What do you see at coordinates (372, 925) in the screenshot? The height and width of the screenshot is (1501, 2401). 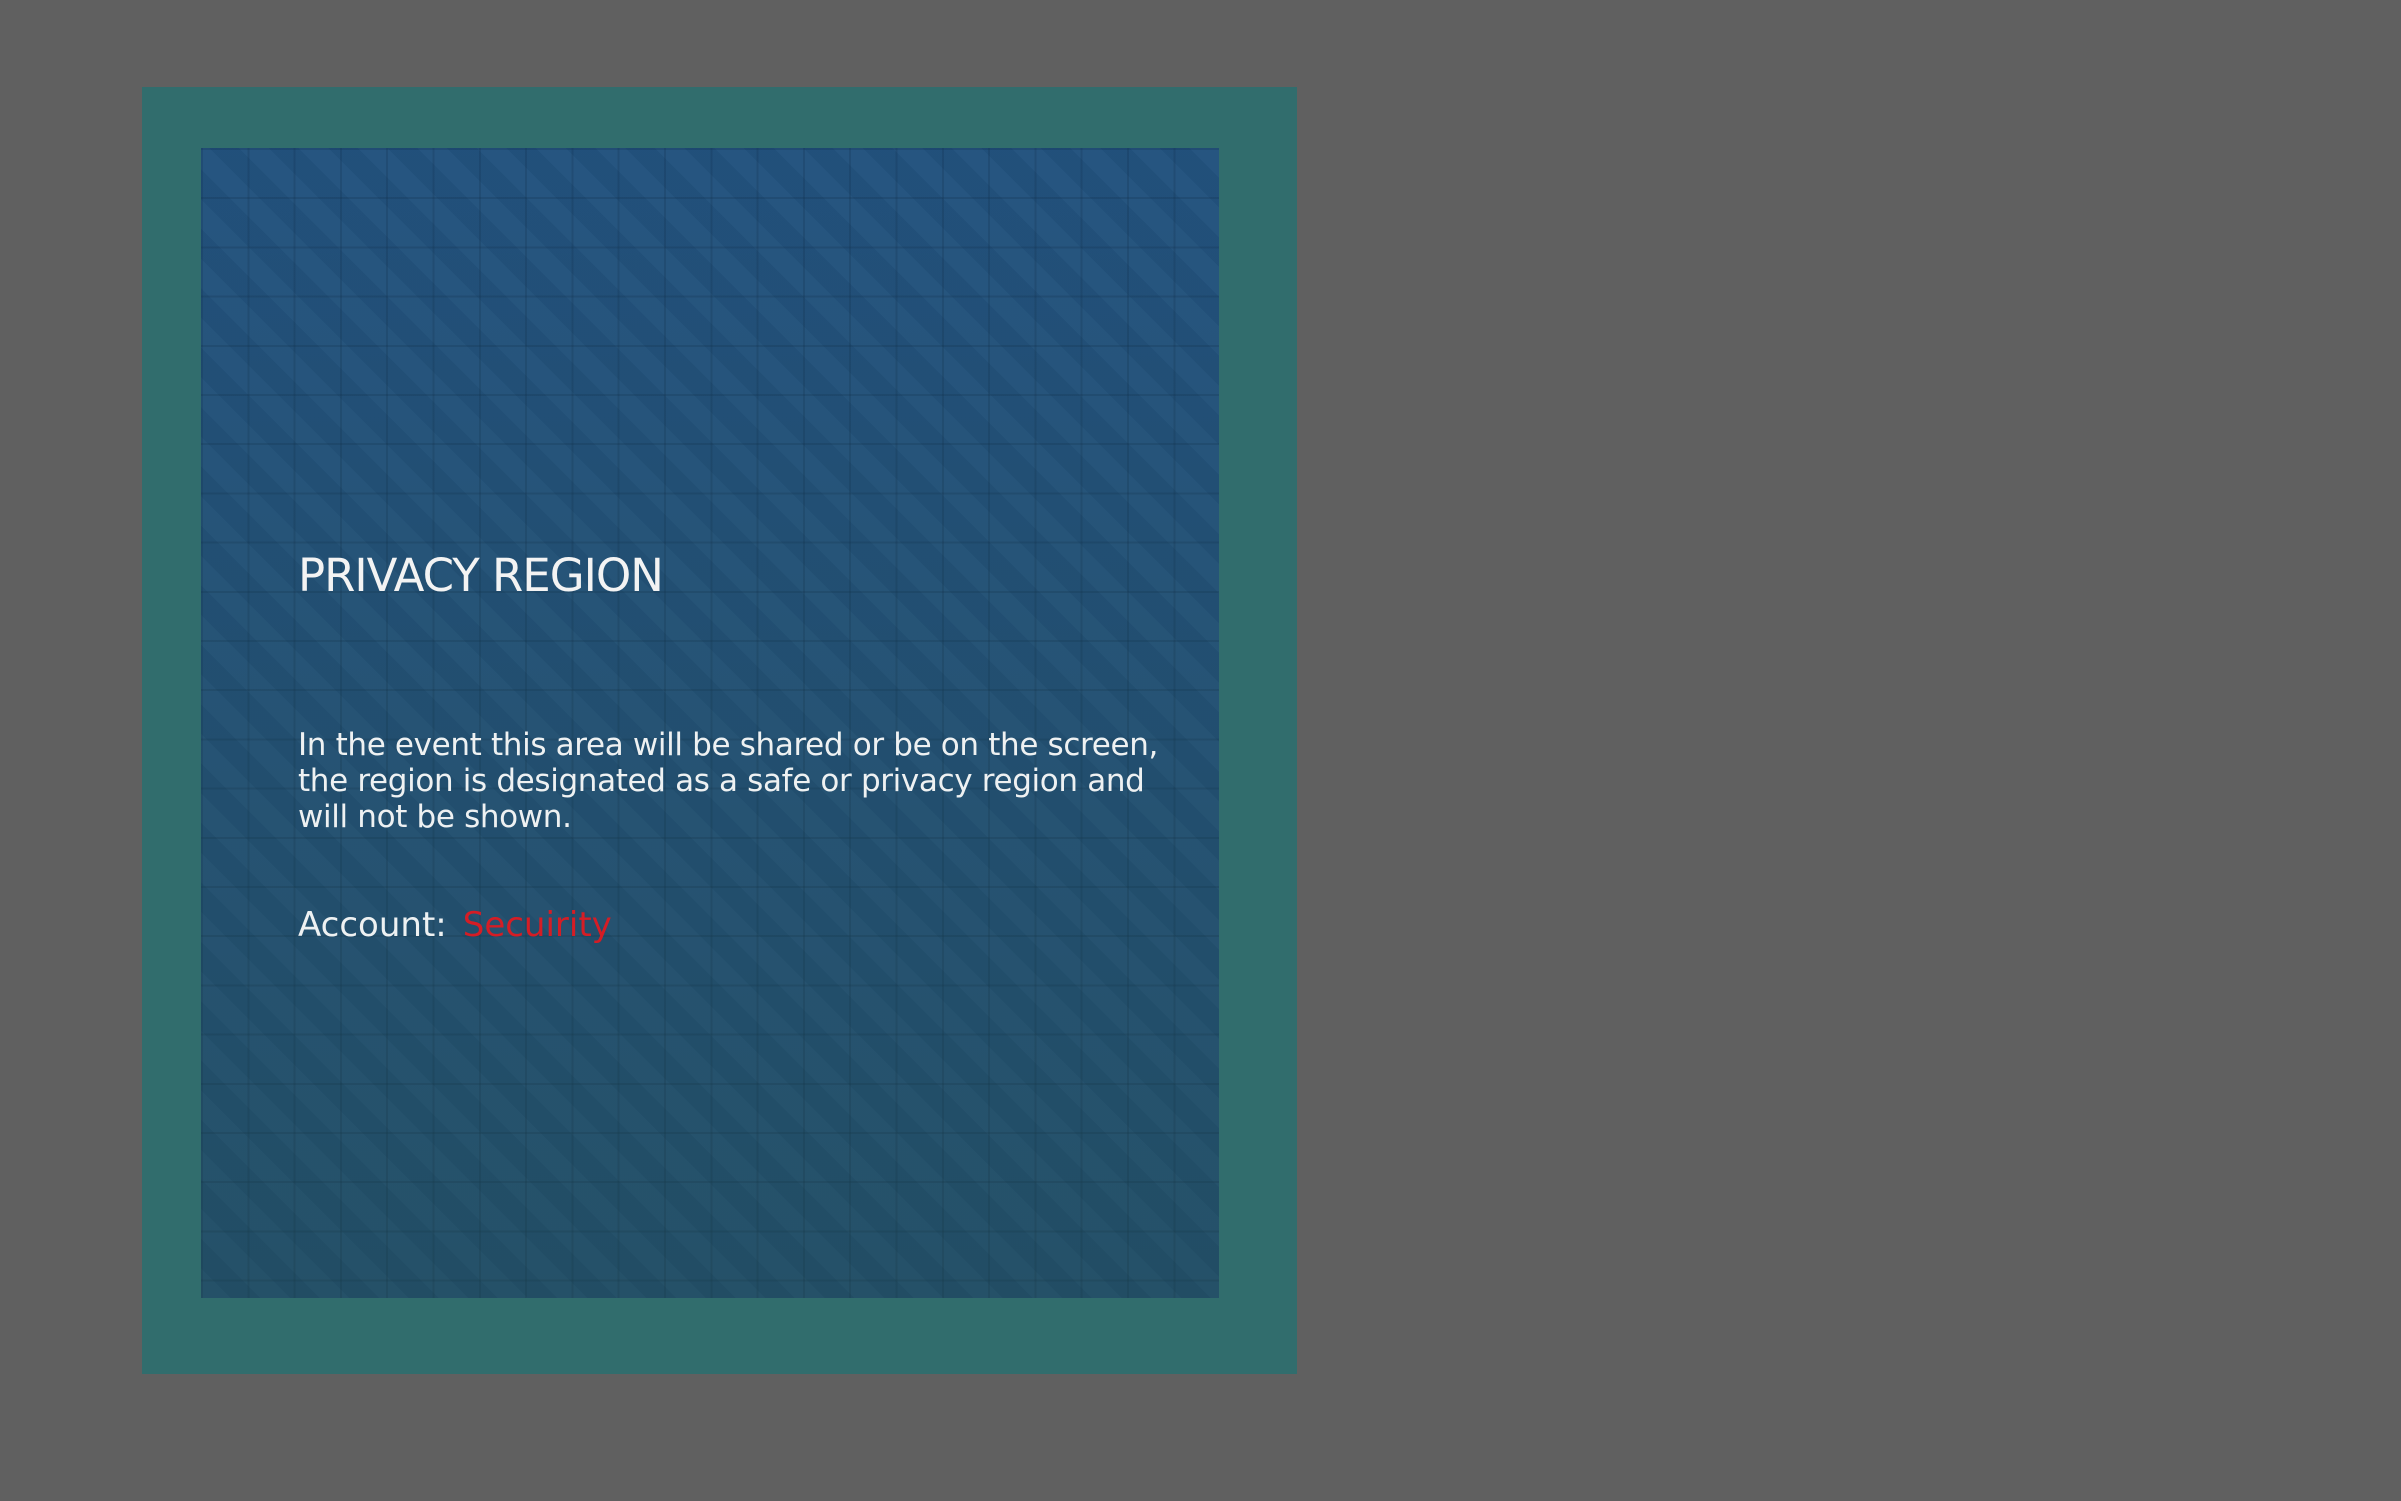 I see `account-label: Account:` at bounding box center [372, 925].